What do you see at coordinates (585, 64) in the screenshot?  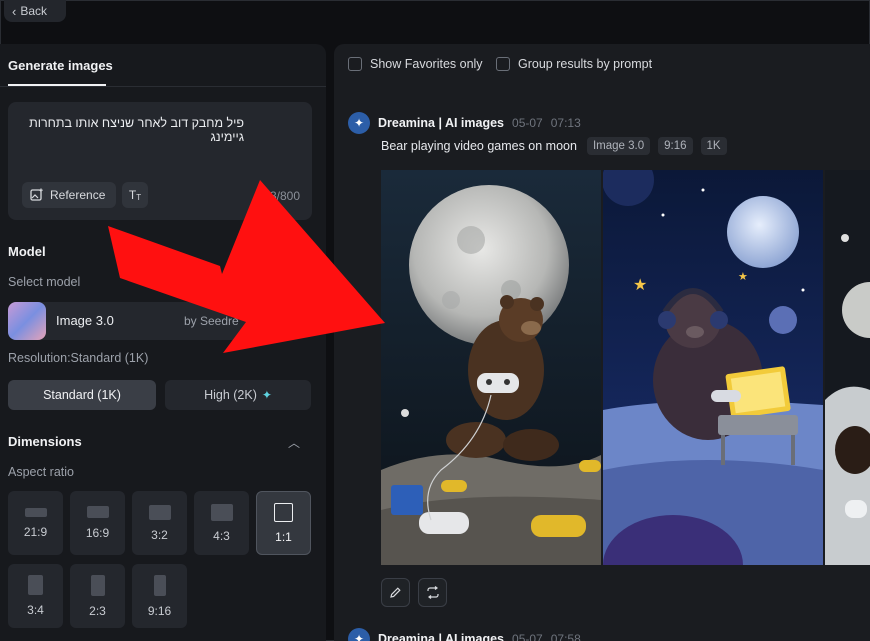 I see `group-label: Group results by prompt` at bounding box center [585, 64].